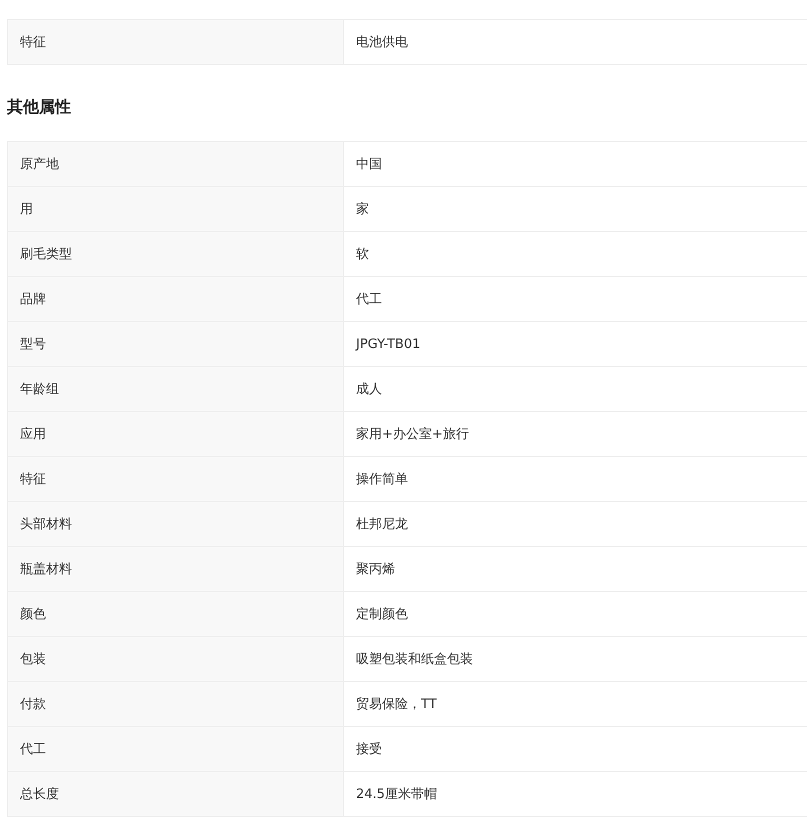  Describe the element at coordinates (176, 254) in the screenshot. I see `attribute-name-cell: 刷毛类型` at that location.